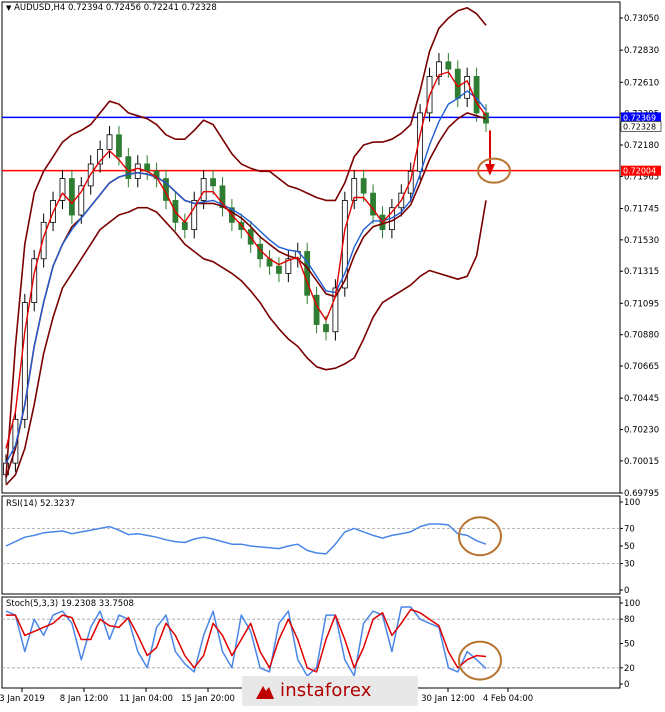 Image resolution: width=665 pixels, height=712 pixels. What do you see at coordinates (641, 272) in the screenshot?
I see `price-ytick-label: 0.71315` at bounding box center [641, 272].